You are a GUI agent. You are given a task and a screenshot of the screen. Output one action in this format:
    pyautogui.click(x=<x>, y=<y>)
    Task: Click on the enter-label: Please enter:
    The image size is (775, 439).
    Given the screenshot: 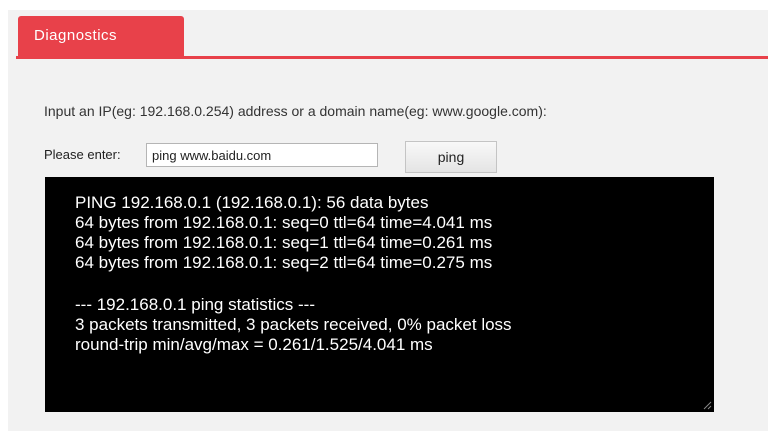 What is the action you would take?
    pyautogui.click(x=82, y=154)
    